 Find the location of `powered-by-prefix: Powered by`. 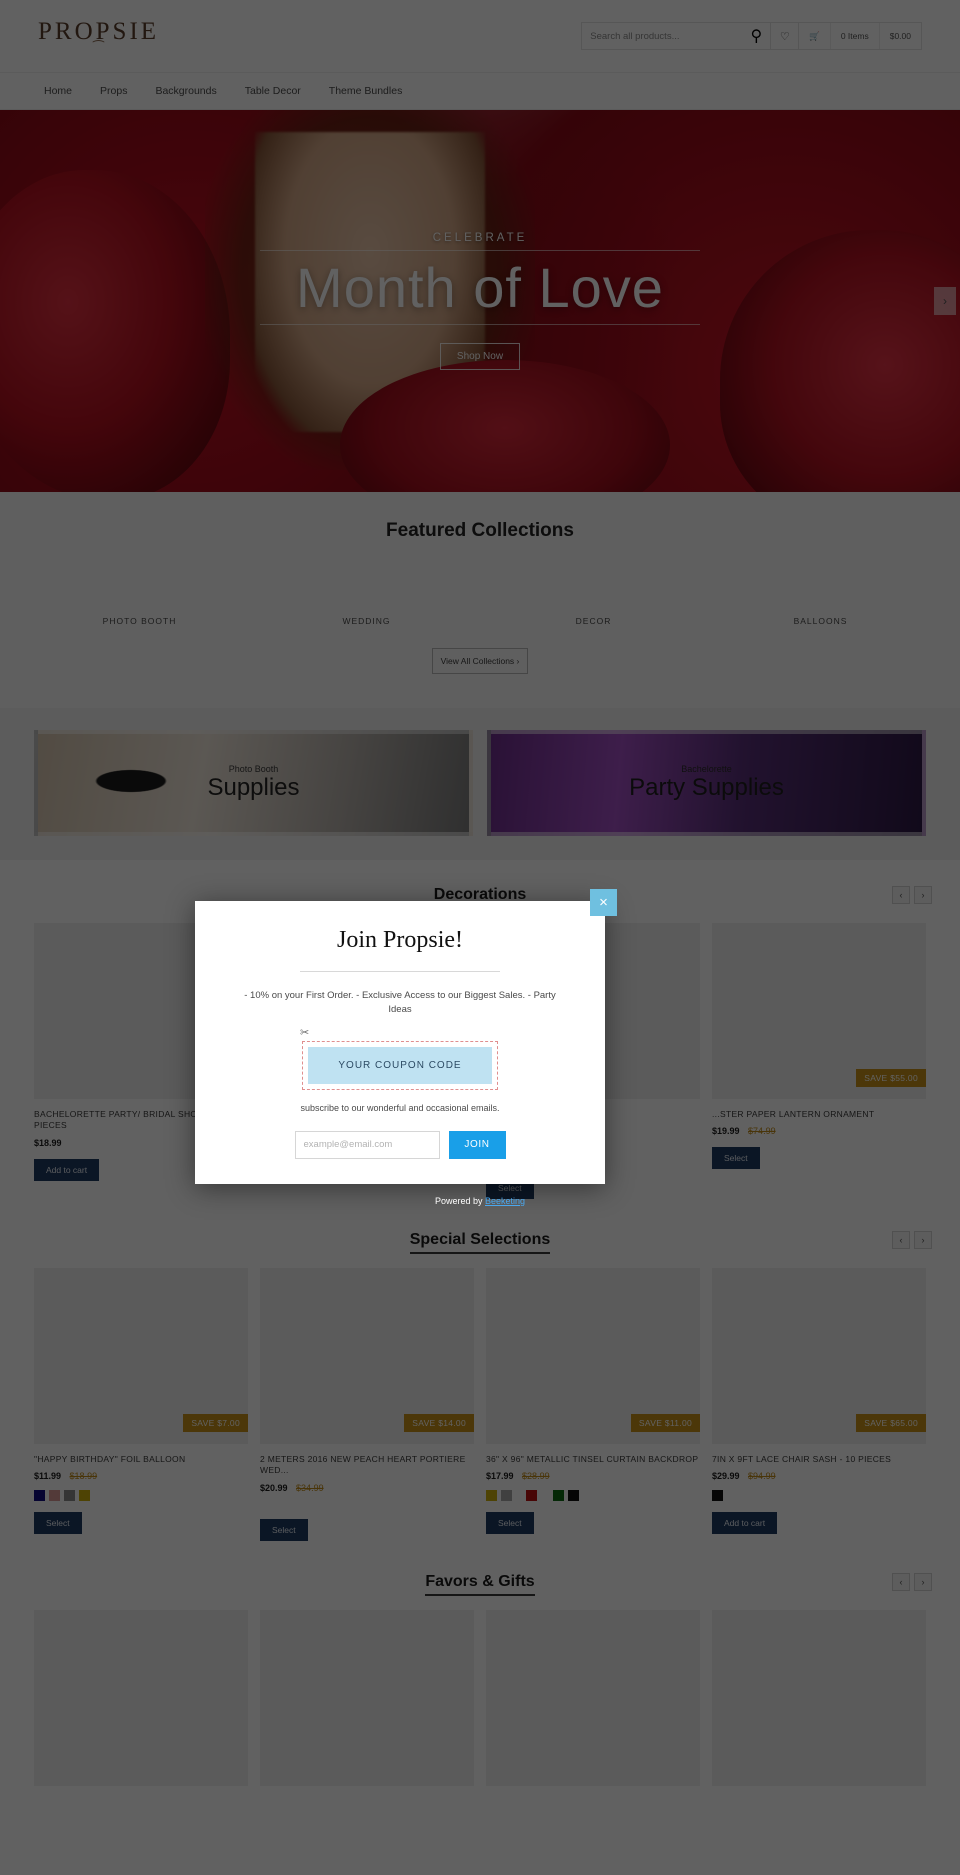

powered-by-prefix: Powered by is located at coordinates (459, 1201).